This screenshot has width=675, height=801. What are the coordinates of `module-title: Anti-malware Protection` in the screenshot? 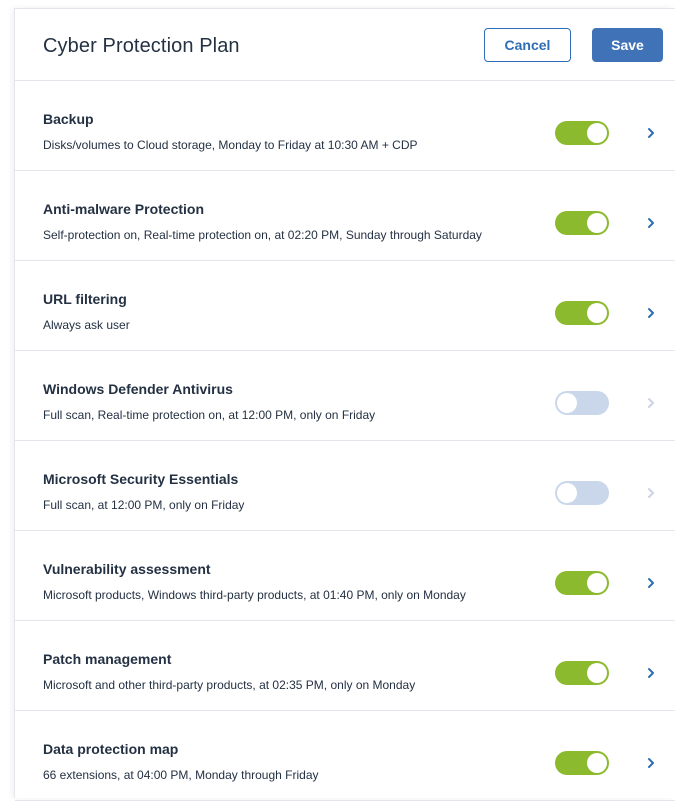 It's located at (124, 209).